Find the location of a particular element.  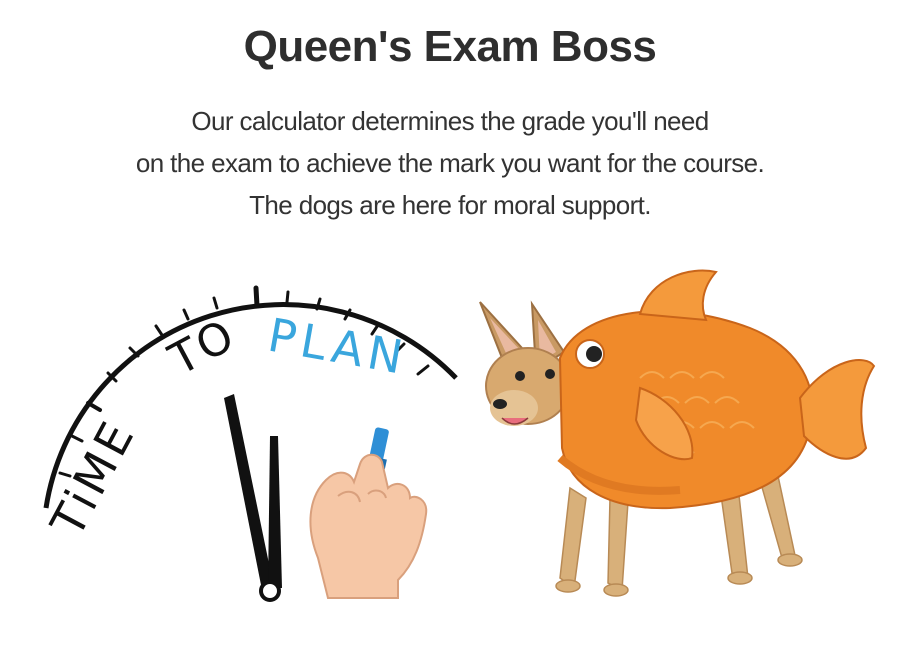

clock-word-plan: PLAN is located at coordinates (338, 347).